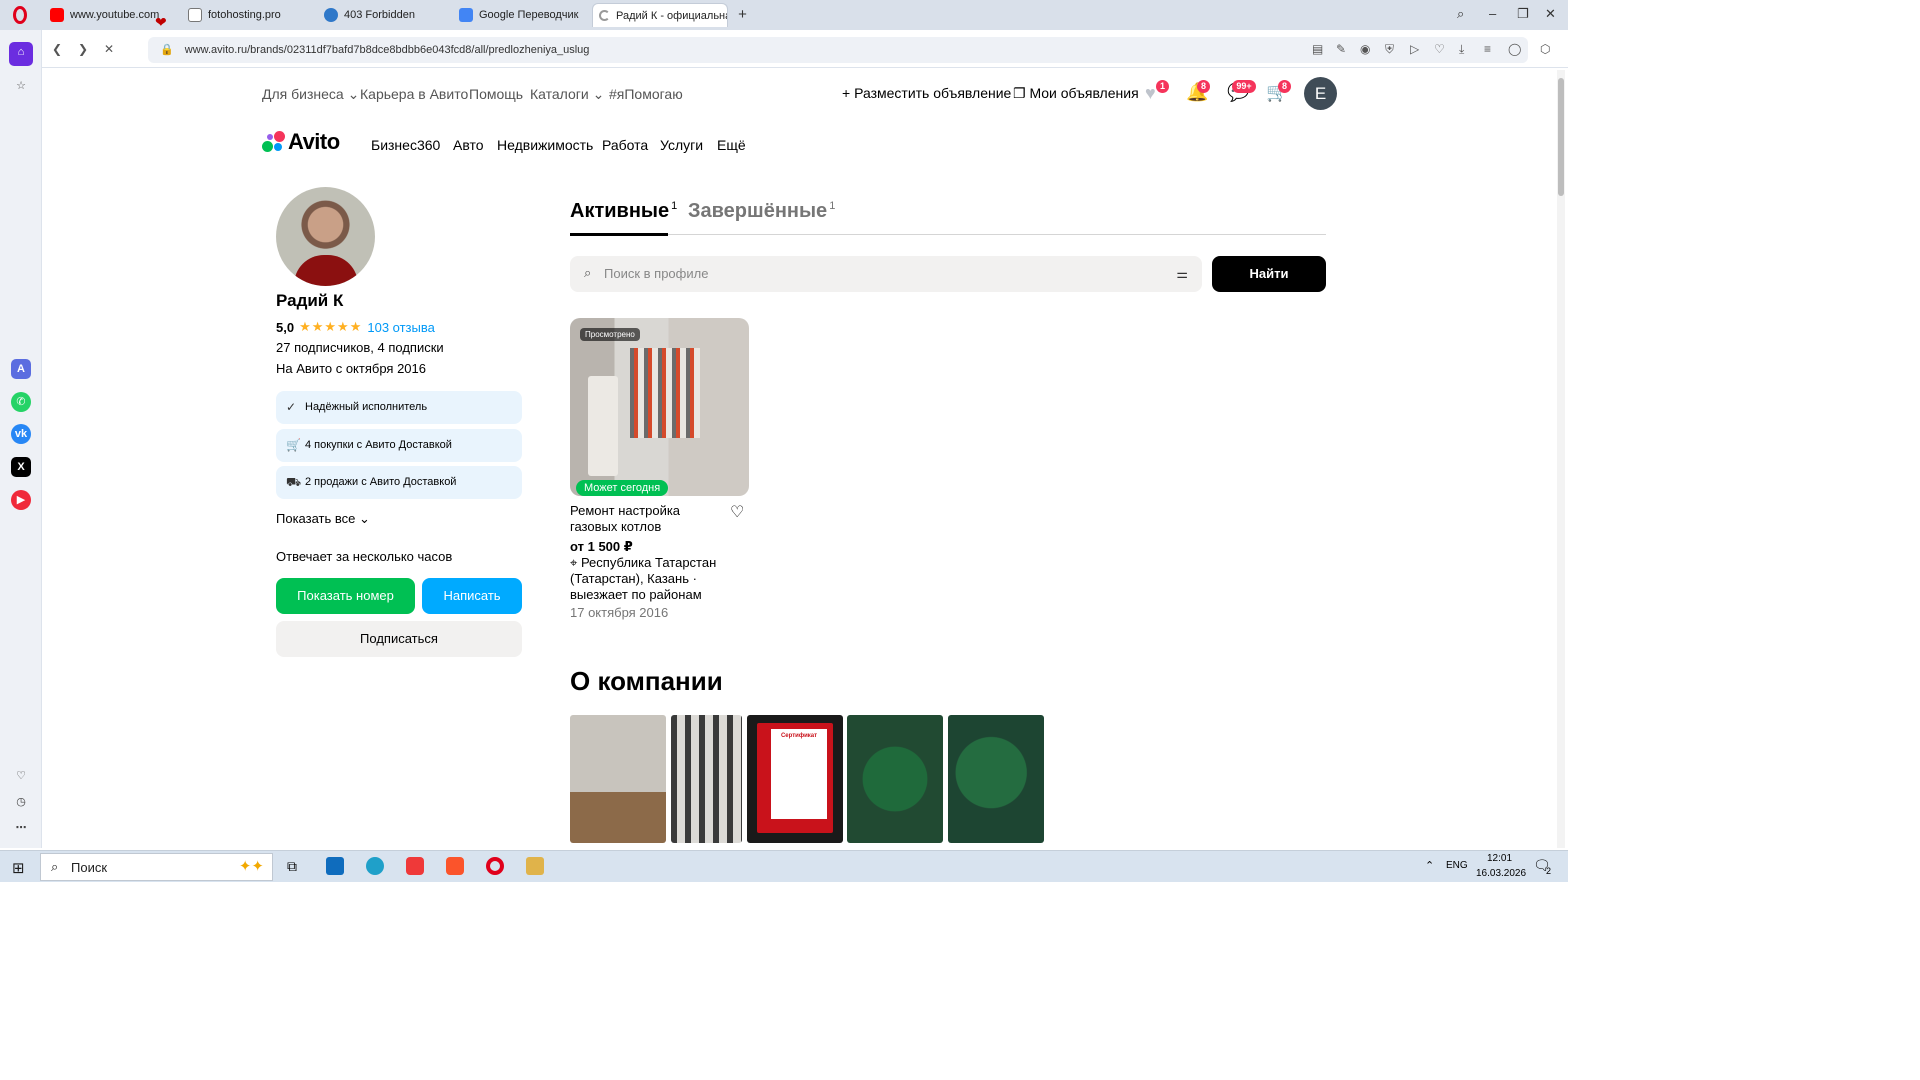 This screenshot has width=1920, height=1080. What do you see at coordinates (21, 802) in the screenshot?
I see `history-icon: ◷` at bounding box center [21, 802].